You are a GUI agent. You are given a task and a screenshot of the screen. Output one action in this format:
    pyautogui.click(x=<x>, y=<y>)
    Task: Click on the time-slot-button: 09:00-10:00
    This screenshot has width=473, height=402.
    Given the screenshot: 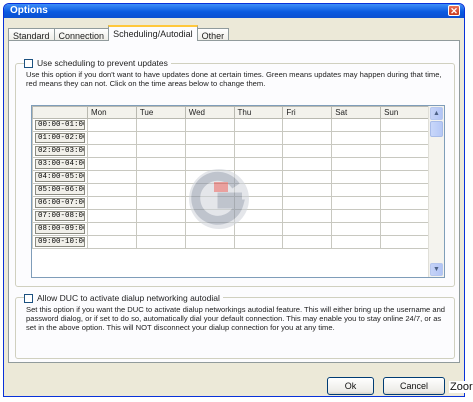 What is the action you would take?
    pyautogui.click(x=60, y=242)
    